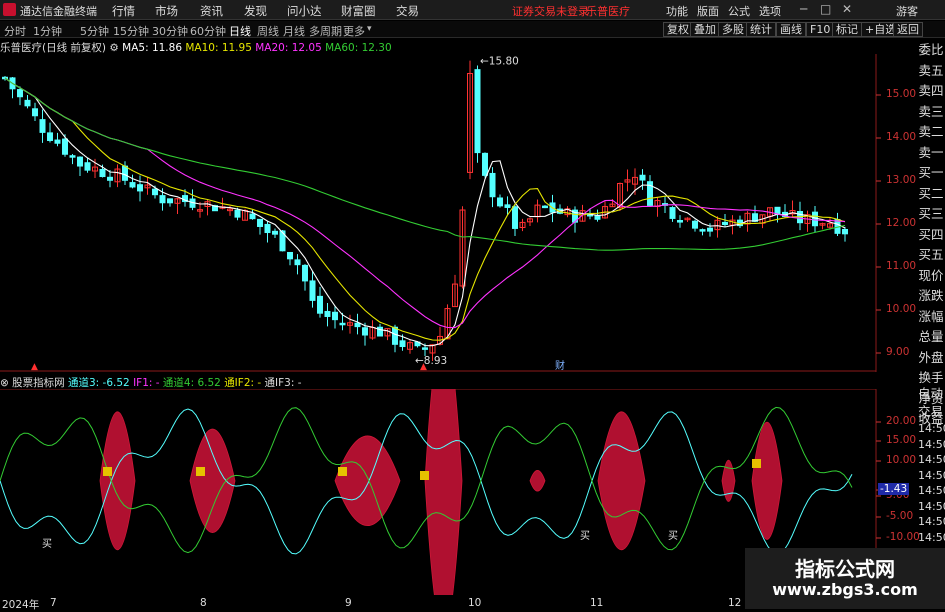 The height and width of the screenshot is (612, 945). I want to click on menu-function: 功能, so click(677, 11).